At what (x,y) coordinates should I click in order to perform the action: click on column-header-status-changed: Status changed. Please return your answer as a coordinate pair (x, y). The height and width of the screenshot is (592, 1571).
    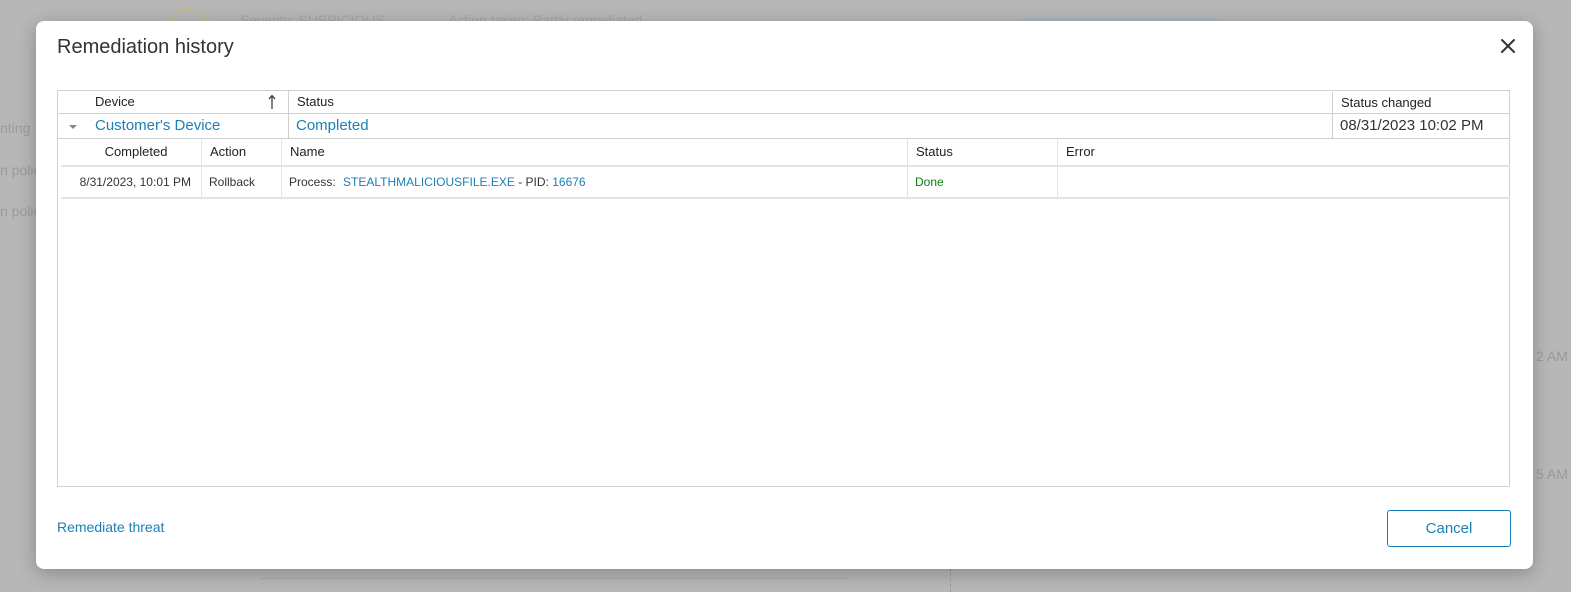
    Looking at the image, I should click on (1421, 103).